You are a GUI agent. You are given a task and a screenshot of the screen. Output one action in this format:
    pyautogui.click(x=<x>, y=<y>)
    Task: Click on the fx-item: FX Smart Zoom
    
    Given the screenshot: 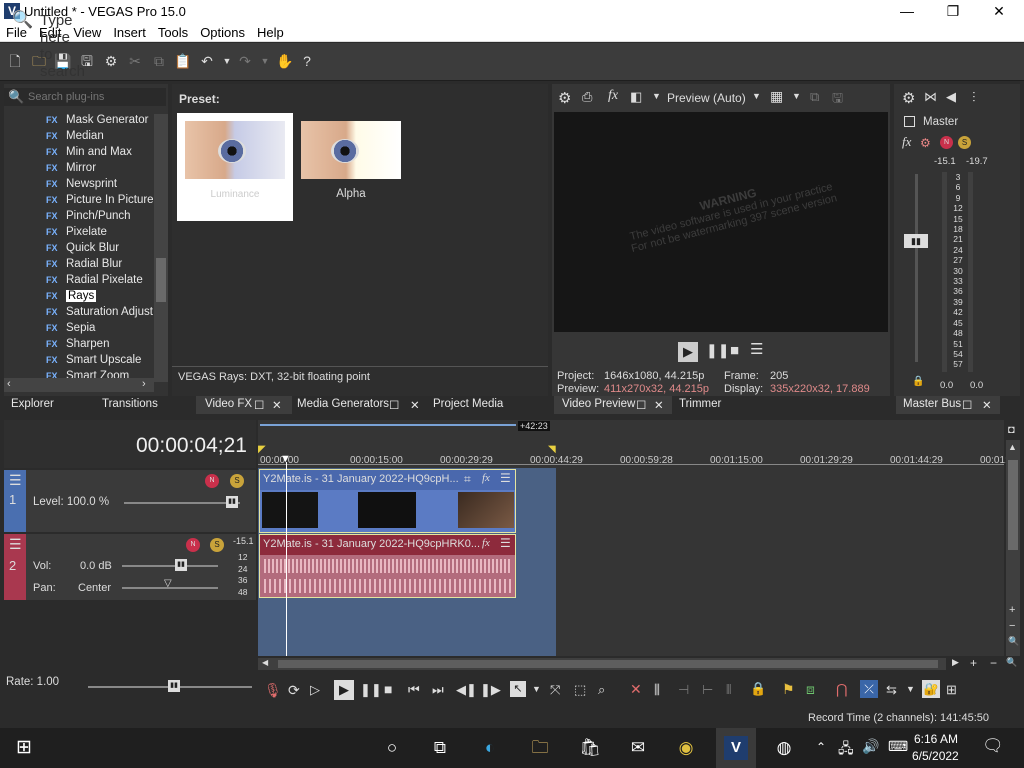 What is the action you would take?
    pyautogui.click(x=87, y=374)
    